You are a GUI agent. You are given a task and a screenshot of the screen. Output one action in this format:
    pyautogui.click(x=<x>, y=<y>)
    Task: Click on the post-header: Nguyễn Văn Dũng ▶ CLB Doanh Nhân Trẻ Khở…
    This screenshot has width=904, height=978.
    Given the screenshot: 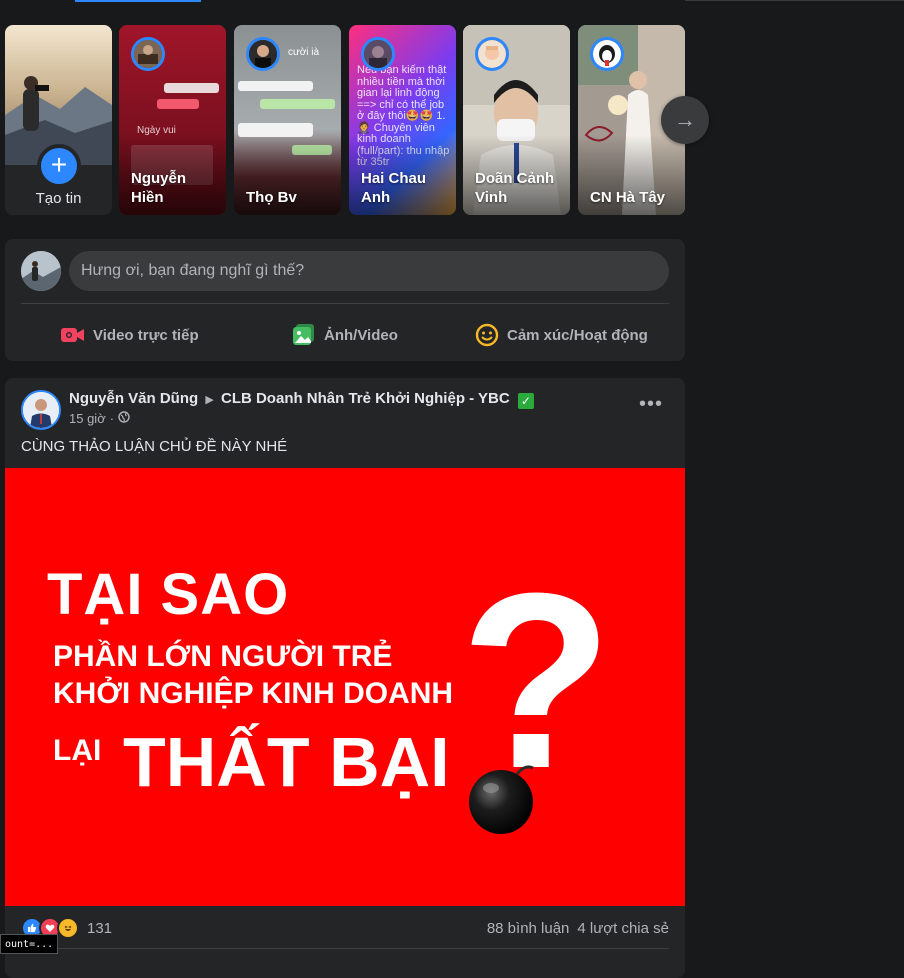 What is the action you would take?
    pyautogui.click(x=301, y=399)
    